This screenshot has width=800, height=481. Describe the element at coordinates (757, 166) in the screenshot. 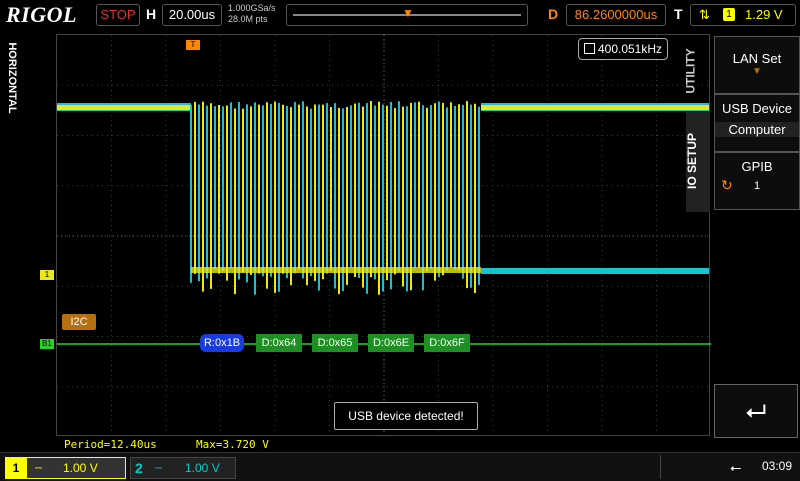

I see `gpib-label: GPIB` at that location.